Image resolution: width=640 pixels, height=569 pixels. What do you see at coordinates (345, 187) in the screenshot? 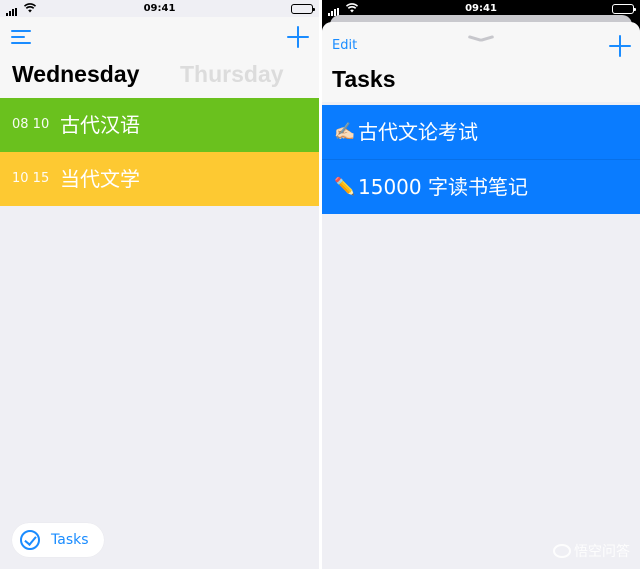
I see `pencil-icon: ✏️` at bounding box center [345, 187].